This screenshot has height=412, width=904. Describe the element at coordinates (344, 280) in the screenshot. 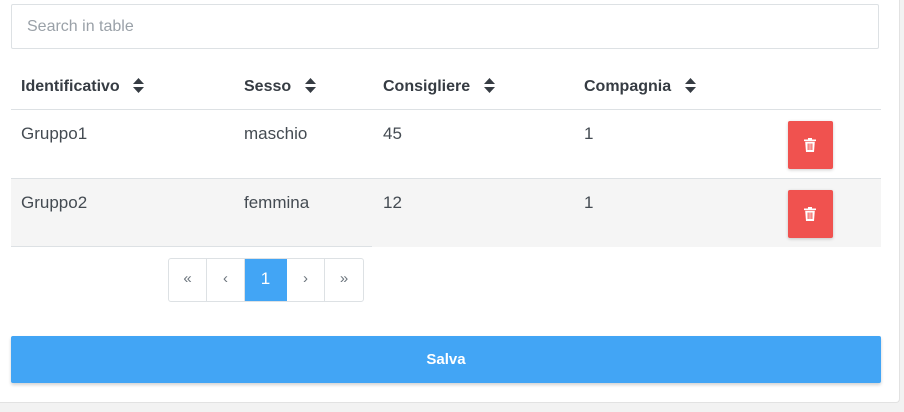

I see `last-page-button: »` at that location.